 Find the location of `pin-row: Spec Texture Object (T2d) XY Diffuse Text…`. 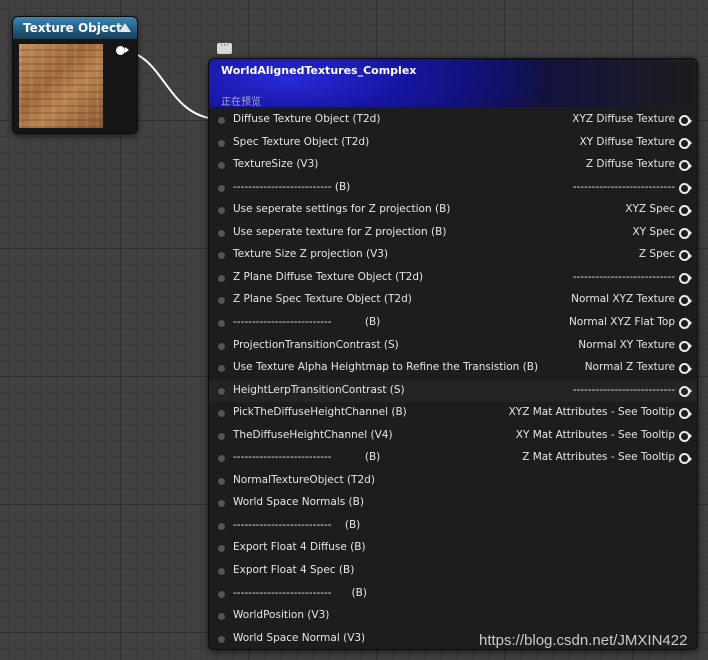

pin-row: Spec Texture Object (T2d) XY Diffuse Text… is located at coordinates (453, 143).